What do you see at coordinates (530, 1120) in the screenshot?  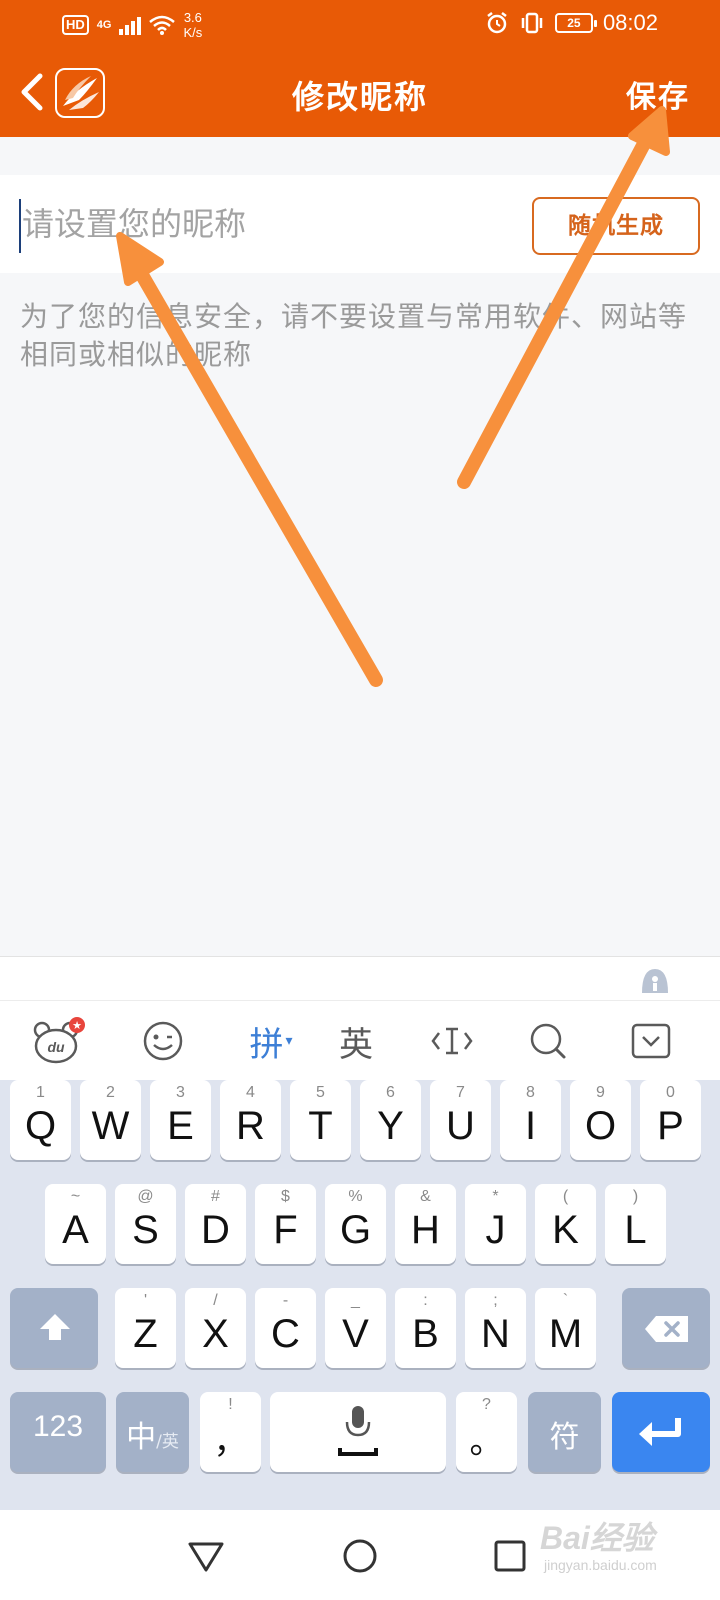 I see `key-i: 8I` at bounding box center [530, 1120].